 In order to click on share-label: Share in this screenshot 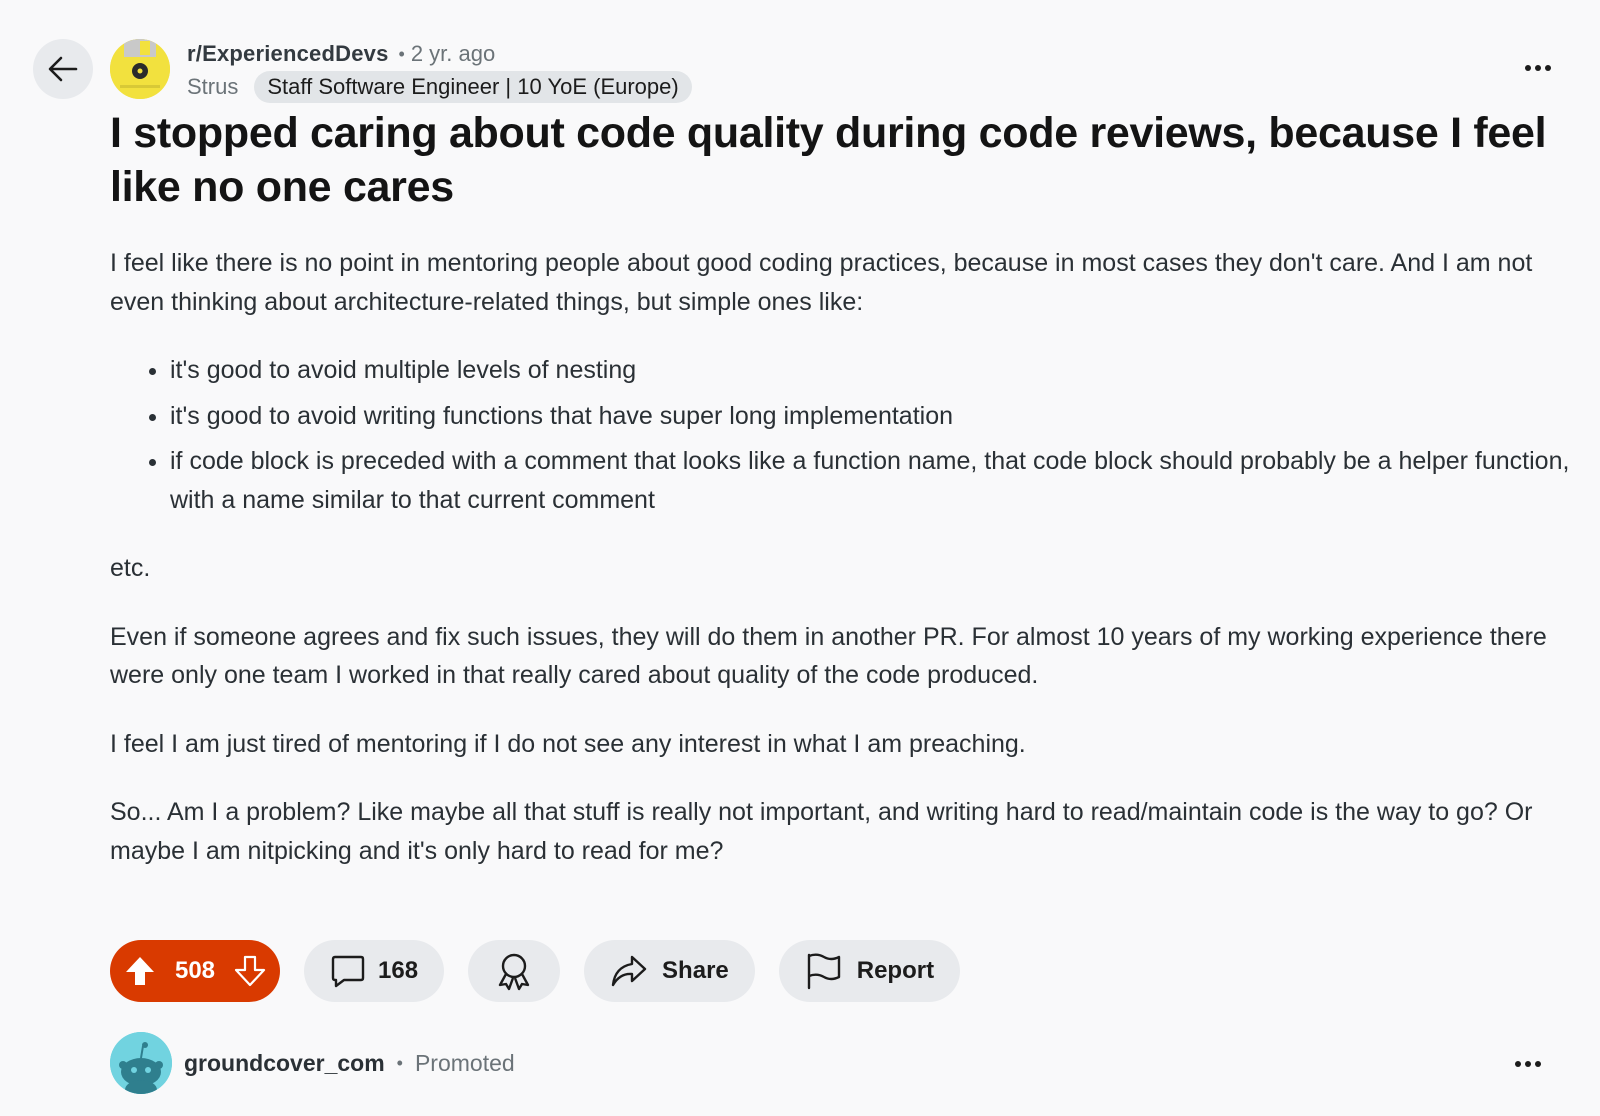, I will do `click(695, 970)`.